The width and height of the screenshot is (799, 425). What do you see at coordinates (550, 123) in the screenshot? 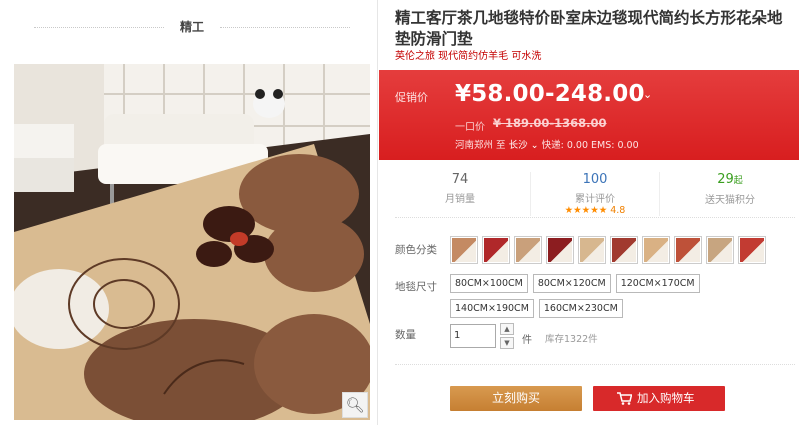
I see `original-price: ¥ 189.00-1368.00` at bounding box center [550, 123].